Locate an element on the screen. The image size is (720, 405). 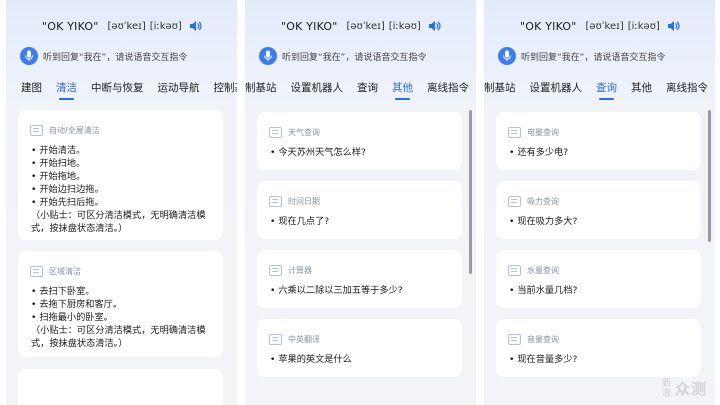
card-title: 水量查询 is located at coordinates (543, 270).